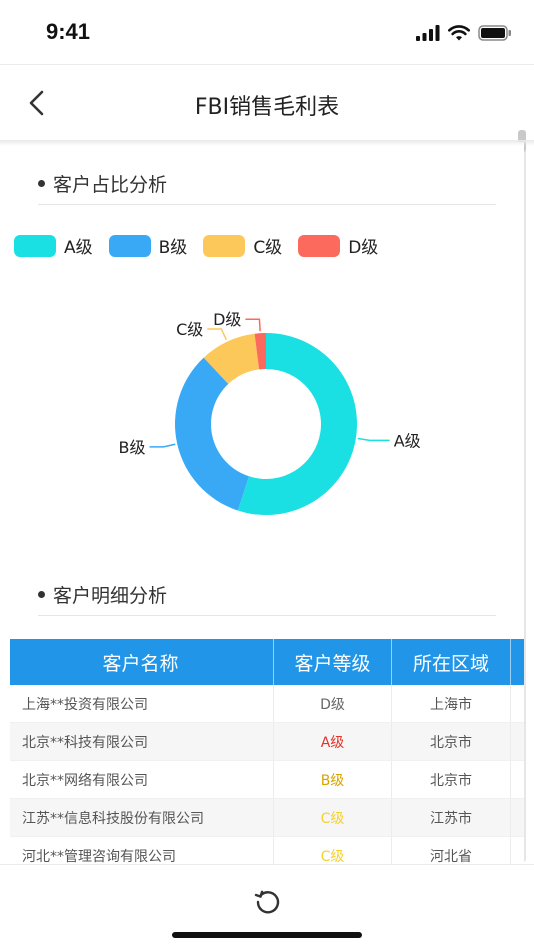 This screenshot has height=950, width=534. Describe the element at coordinates (162, 445) in the screenshot. I see `donut-leader-line-b` at that location.